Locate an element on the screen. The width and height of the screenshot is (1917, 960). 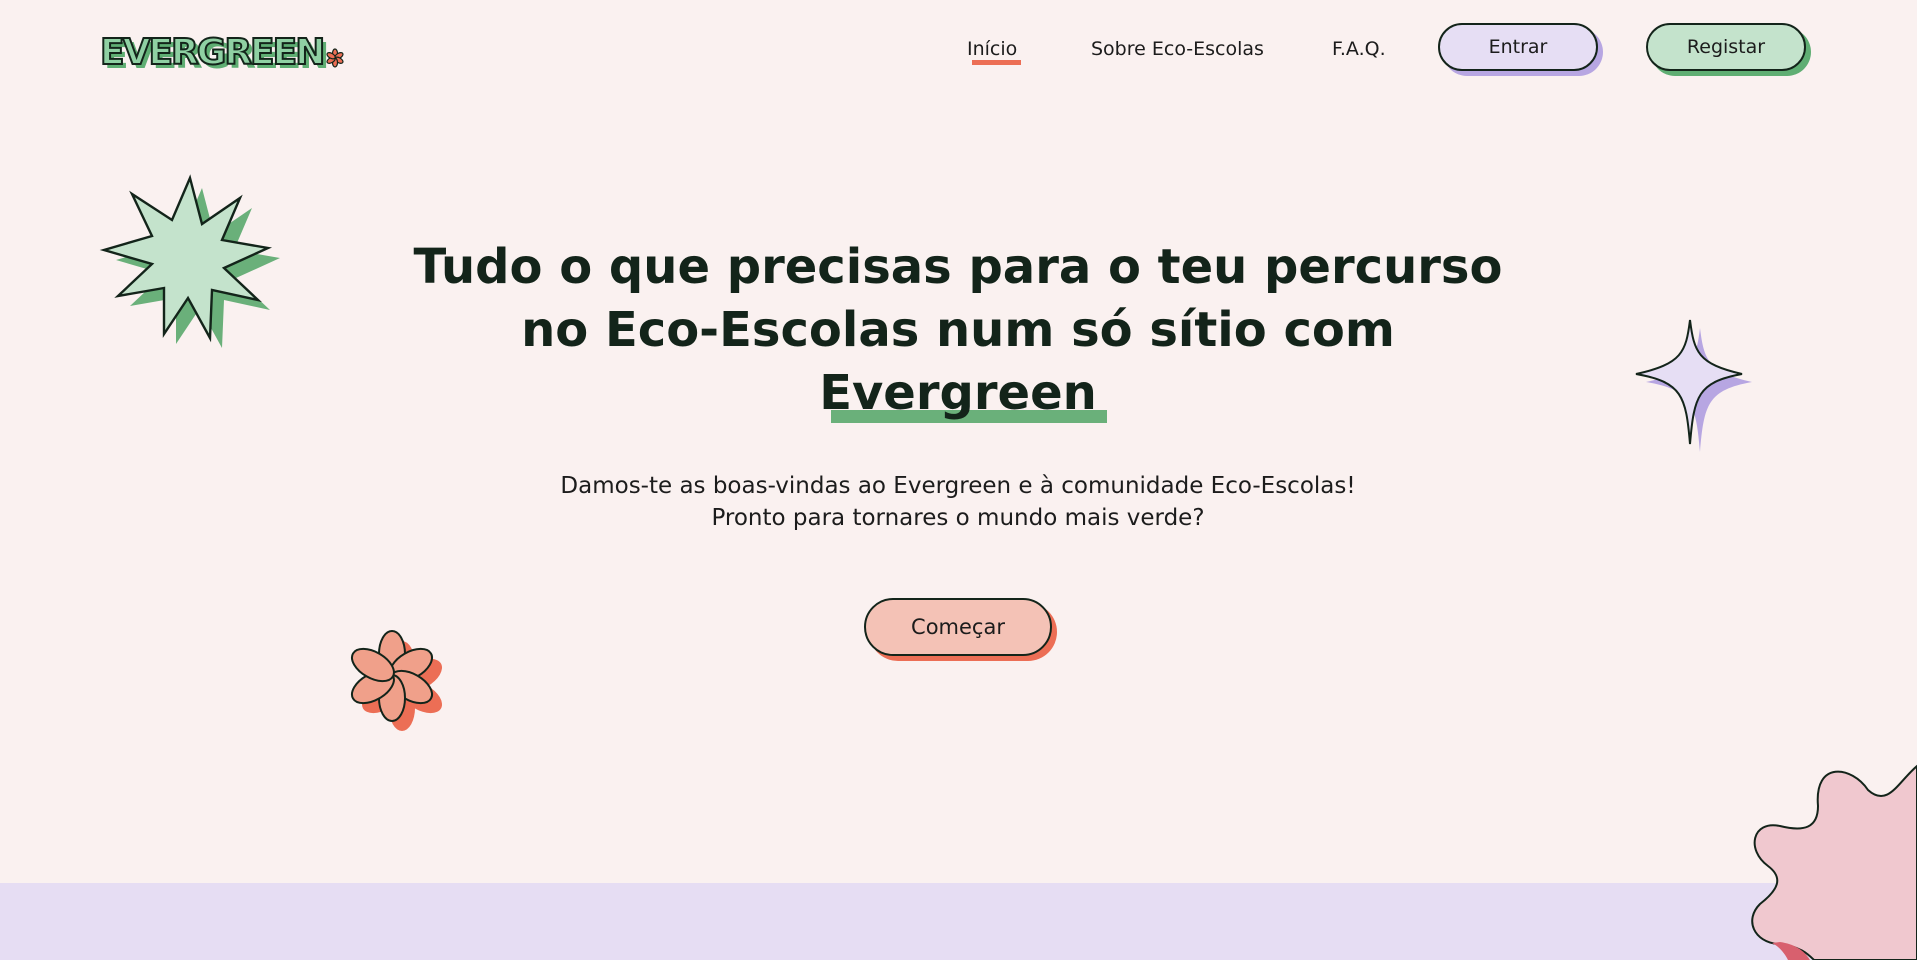
flower-icon is located at coordinates (396, 680).